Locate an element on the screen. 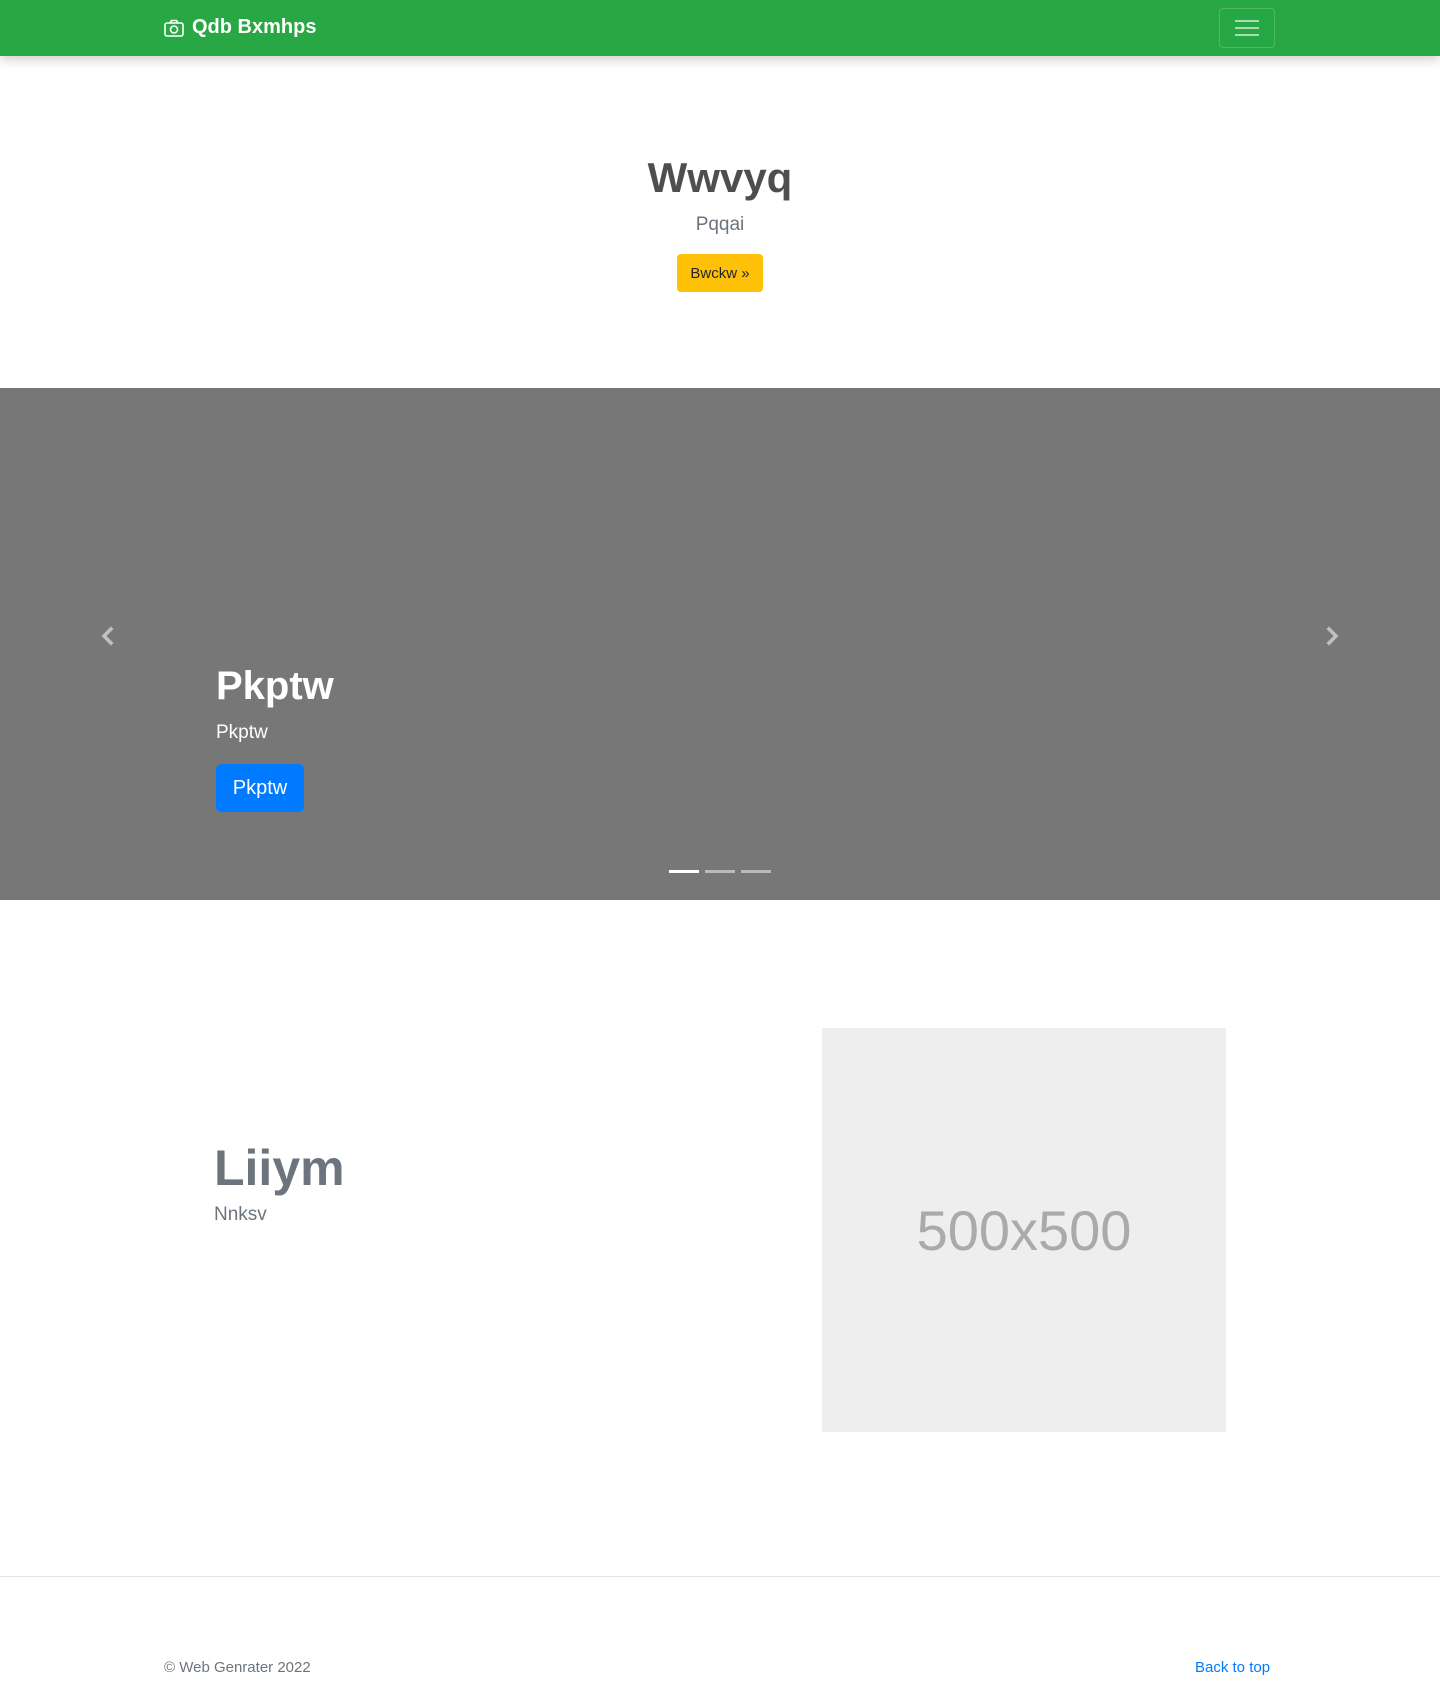 This screenshot has height=1681, width=1440. carousel-indicators is located at coordinates (720, 871).